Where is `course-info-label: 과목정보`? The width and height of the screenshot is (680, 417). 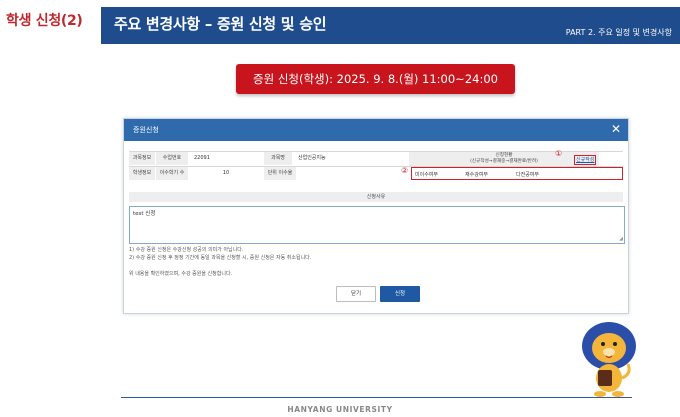
course-info-label: 과목정보 is located at coordinates (142, 158).